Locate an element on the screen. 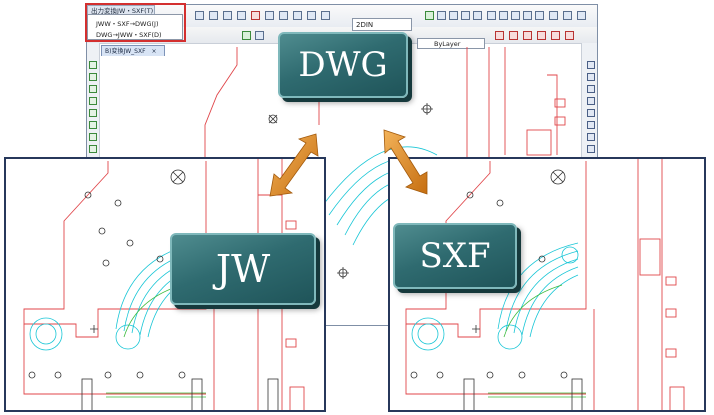 The image size is (714, 415). jw-label-text: JW is located at coordinates (243, 269).